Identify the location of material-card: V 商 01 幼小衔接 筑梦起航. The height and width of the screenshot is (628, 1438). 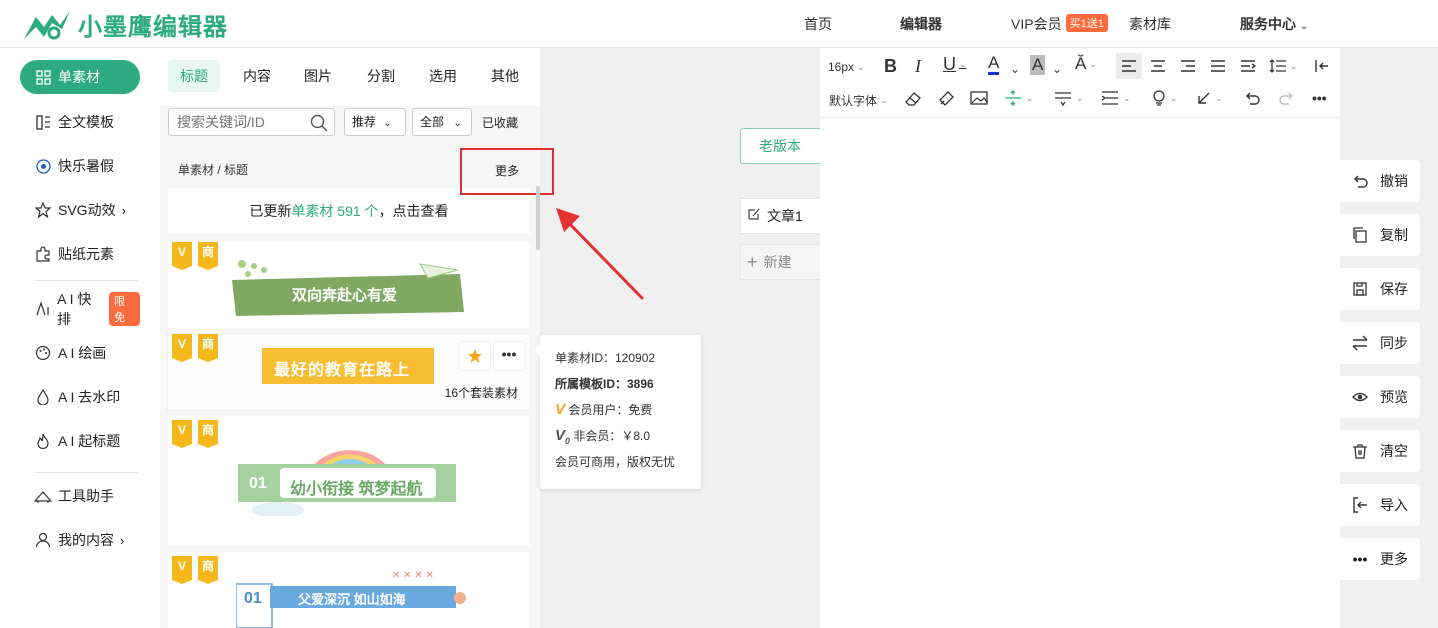
(349, 481).